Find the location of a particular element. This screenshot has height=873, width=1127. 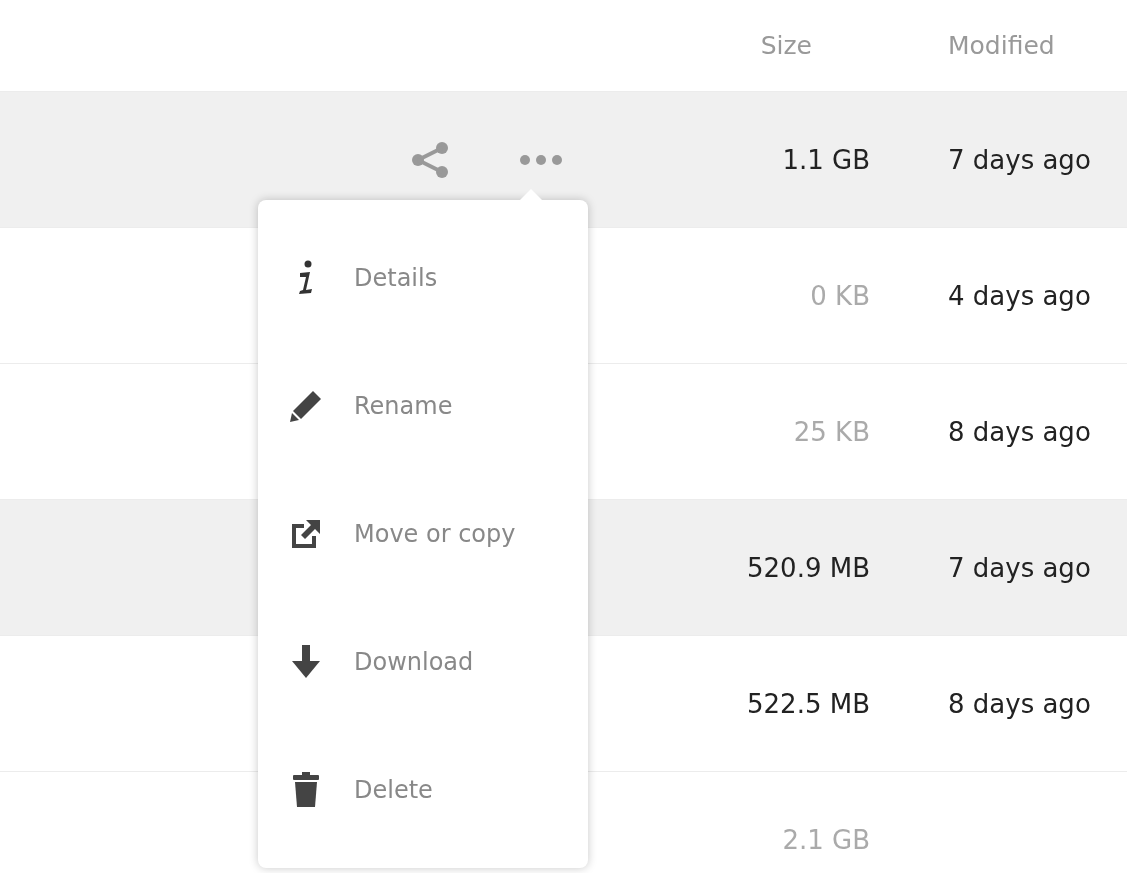

size-text: 2.1 GB is located at coordinates (826, 839).